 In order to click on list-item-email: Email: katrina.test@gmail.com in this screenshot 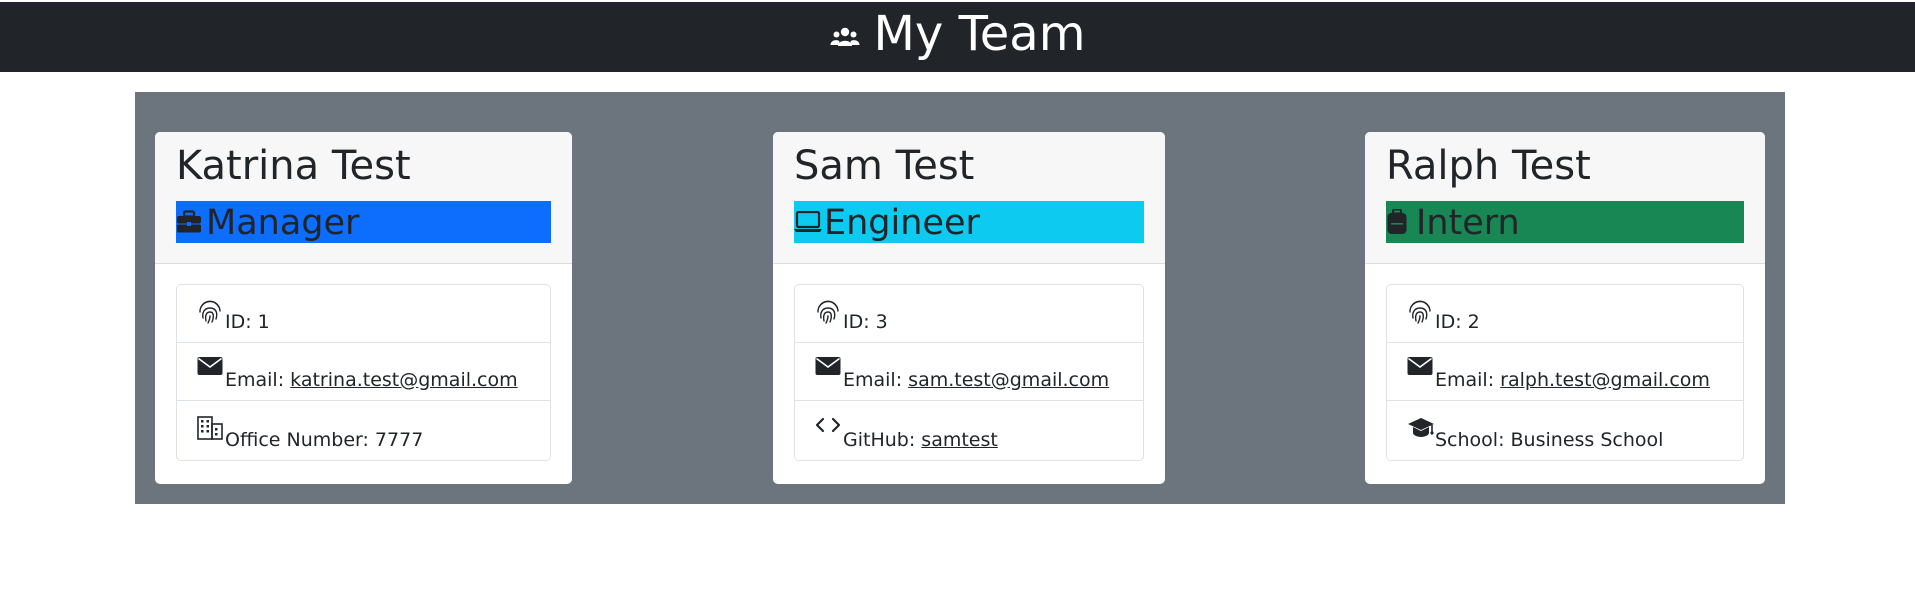, I will do `click(363, 372)`.